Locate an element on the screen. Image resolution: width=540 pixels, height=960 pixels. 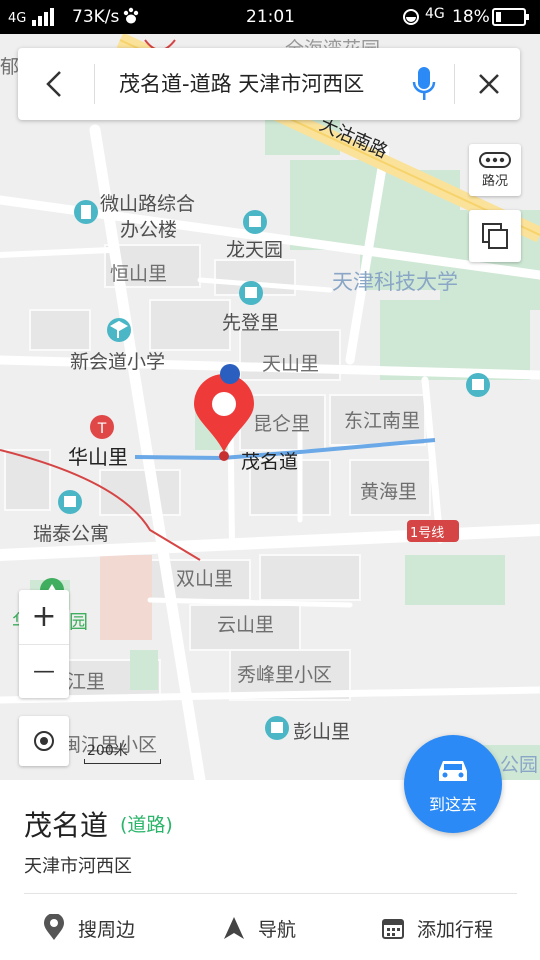
map-label-poi: 办公楼 is located at coordinates (149, 230).